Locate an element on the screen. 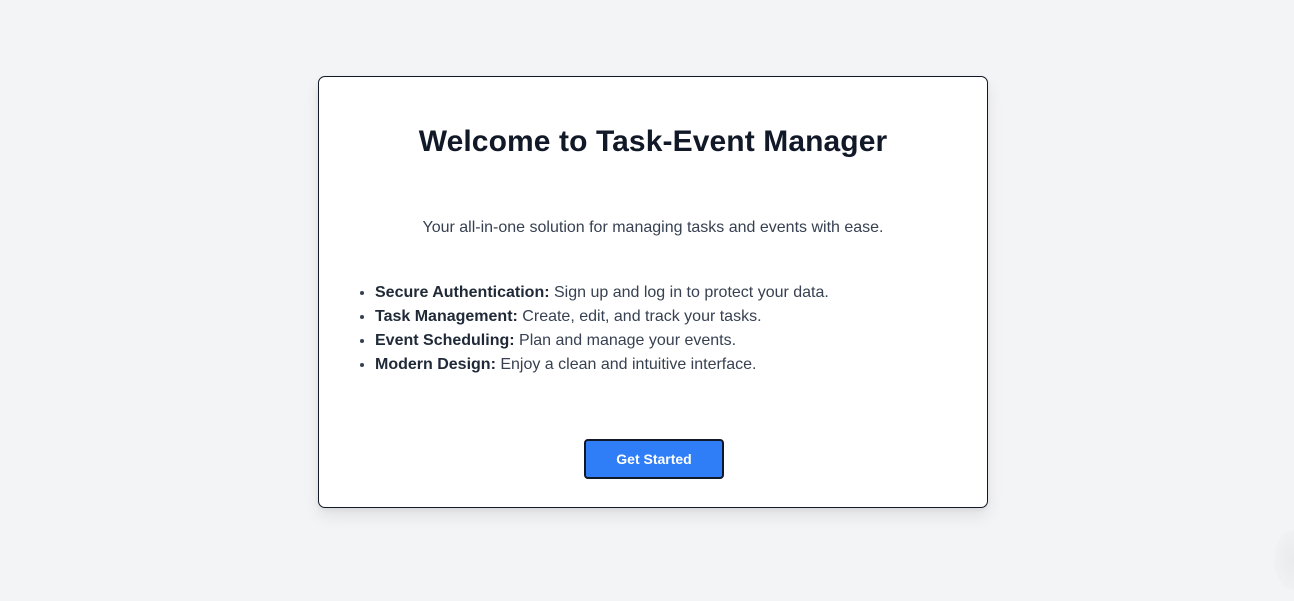 The image size is (1294, 601). corner-shadow is located at coordinates (1284, 560).